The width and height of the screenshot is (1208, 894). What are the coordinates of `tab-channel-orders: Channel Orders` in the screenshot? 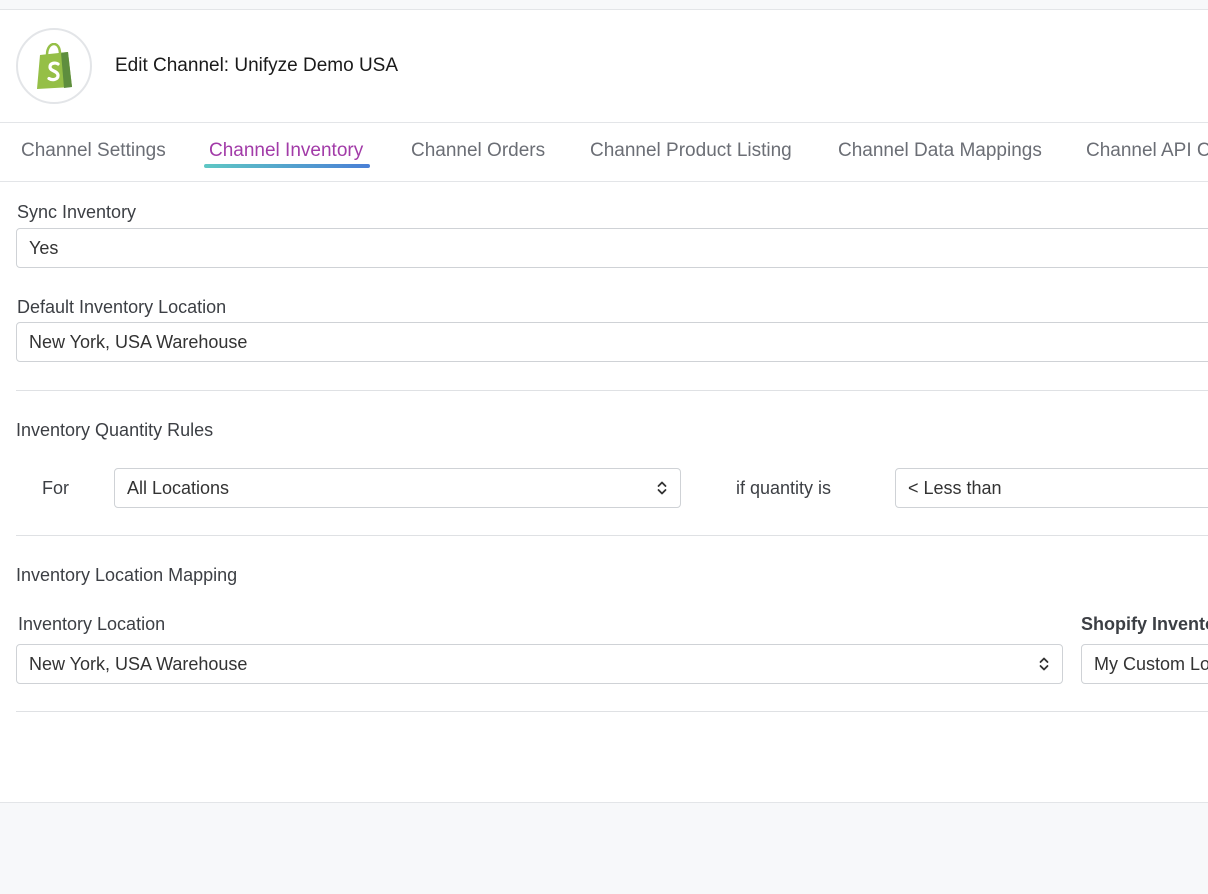 It's located at (478, 151).